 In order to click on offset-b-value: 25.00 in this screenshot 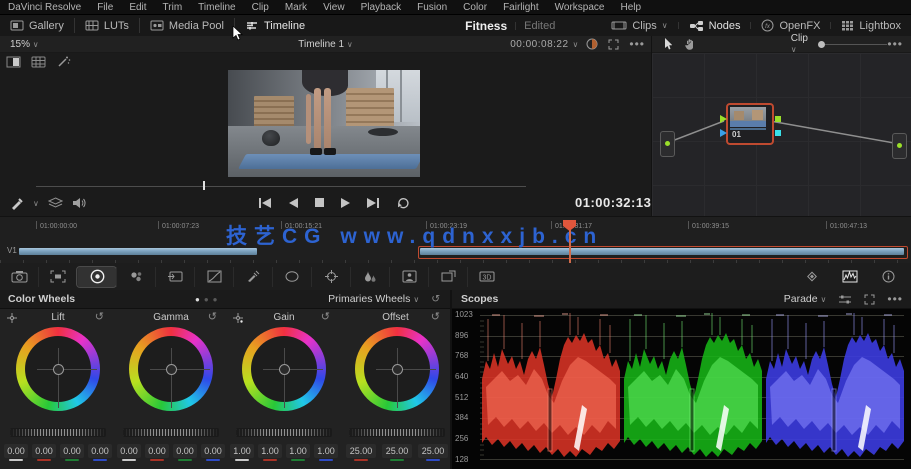, I will do `click(433, 452)`.